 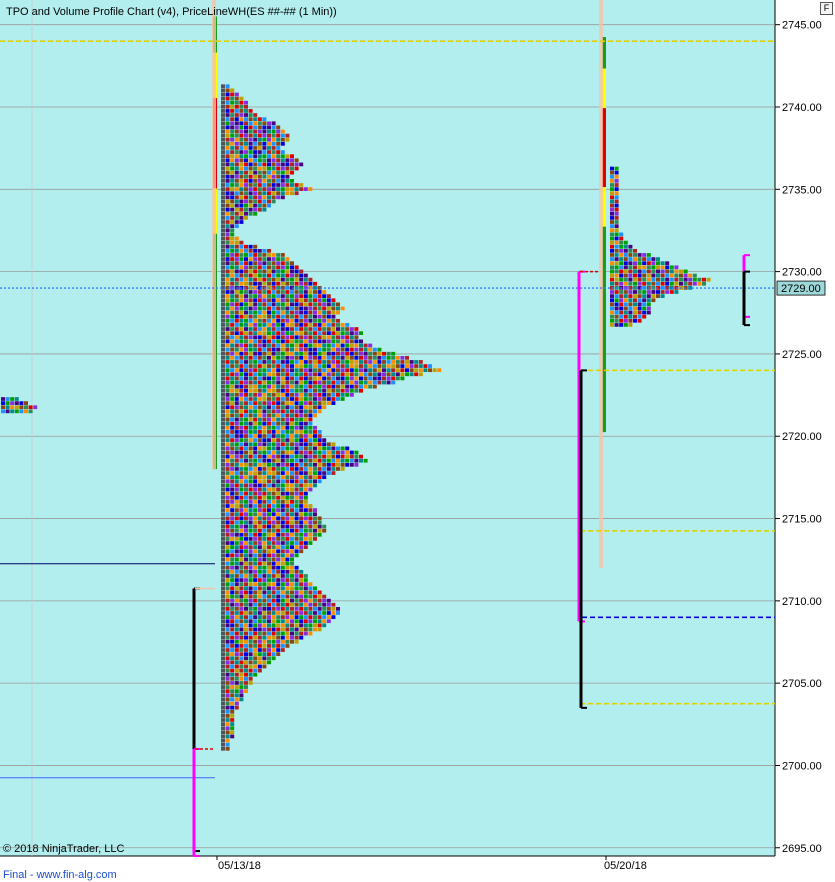 I want to click on chart-options-button: F, so click(x=826, y=8).